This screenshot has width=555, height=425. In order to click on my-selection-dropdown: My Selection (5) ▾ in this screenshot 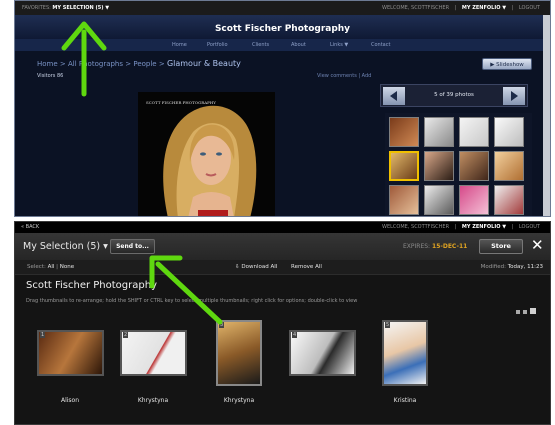, I will do `click(65, 246)`.